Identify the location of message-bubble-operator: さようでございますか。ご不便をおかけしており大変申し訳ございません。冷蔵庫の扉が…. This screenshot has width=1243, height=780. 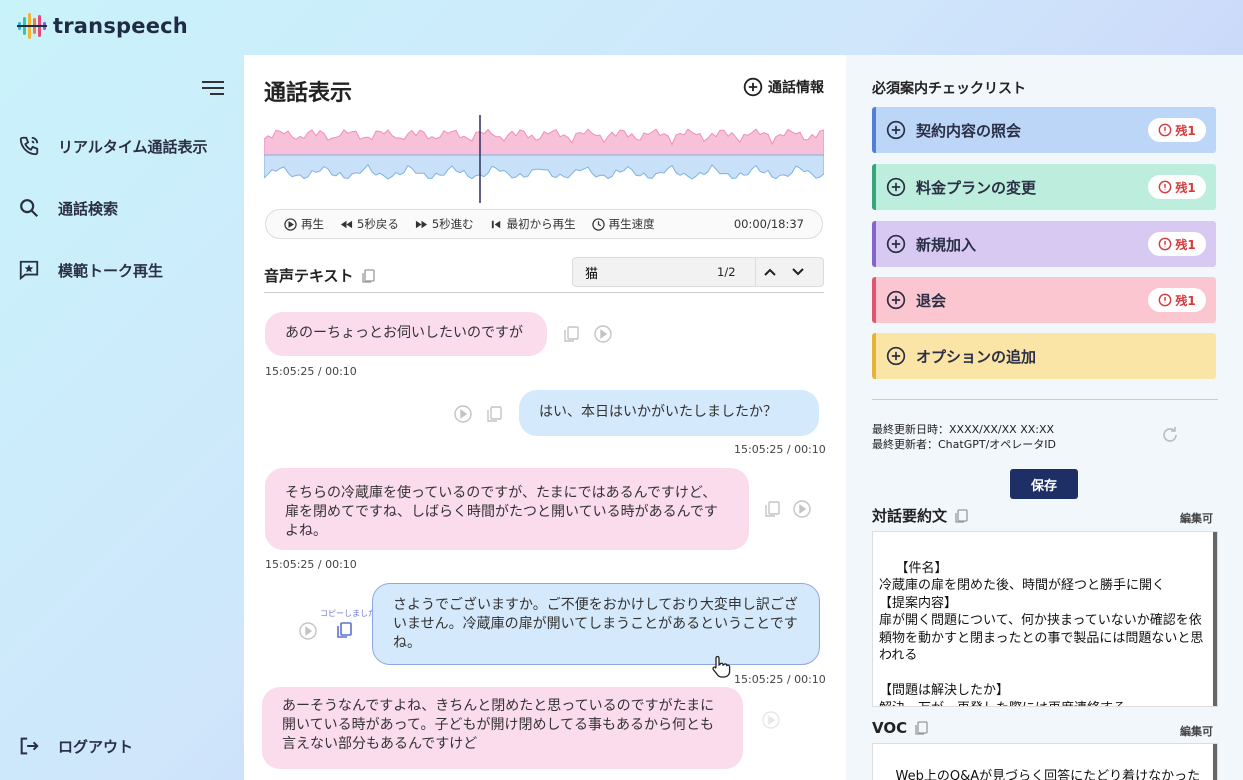
(596, 624).